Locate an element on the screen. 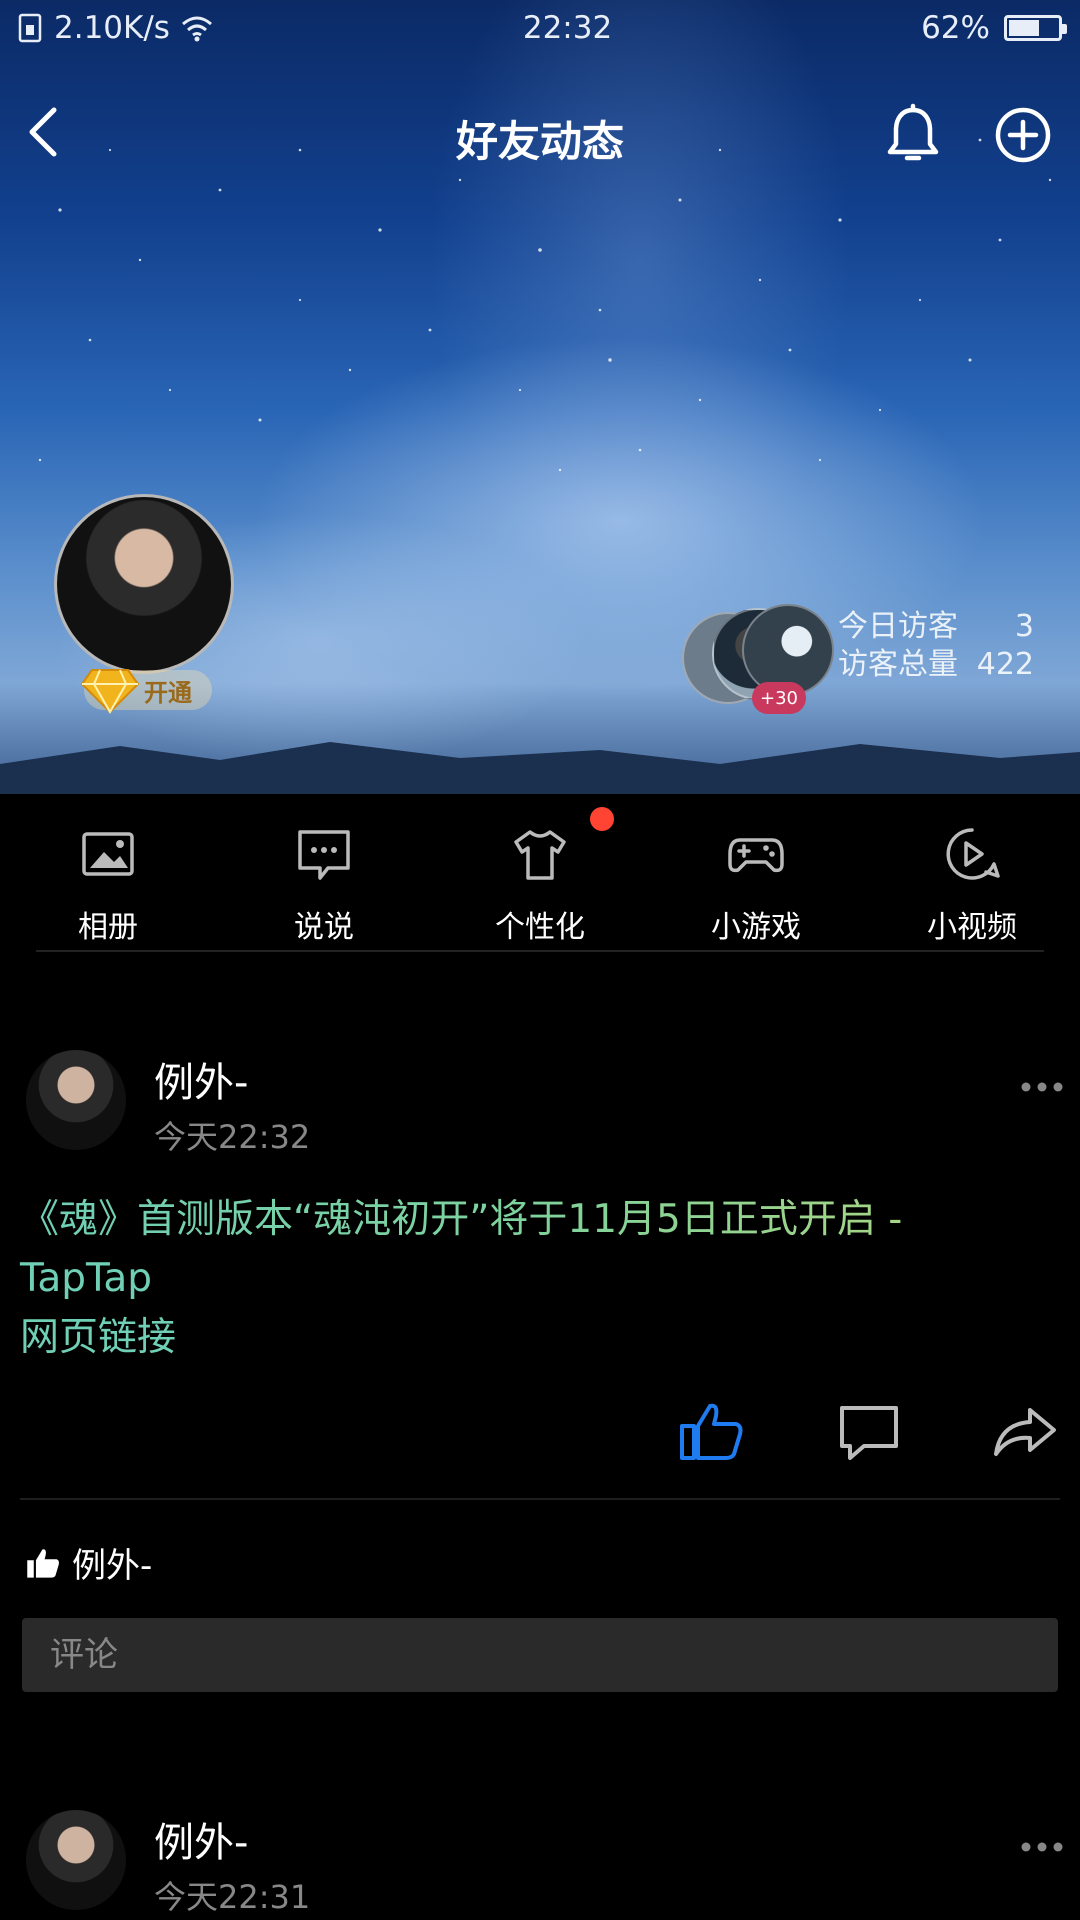 The height and width of the screenshot is (1920, 1080). title-bar: 好友动态 is located at coordinates (540, 135).